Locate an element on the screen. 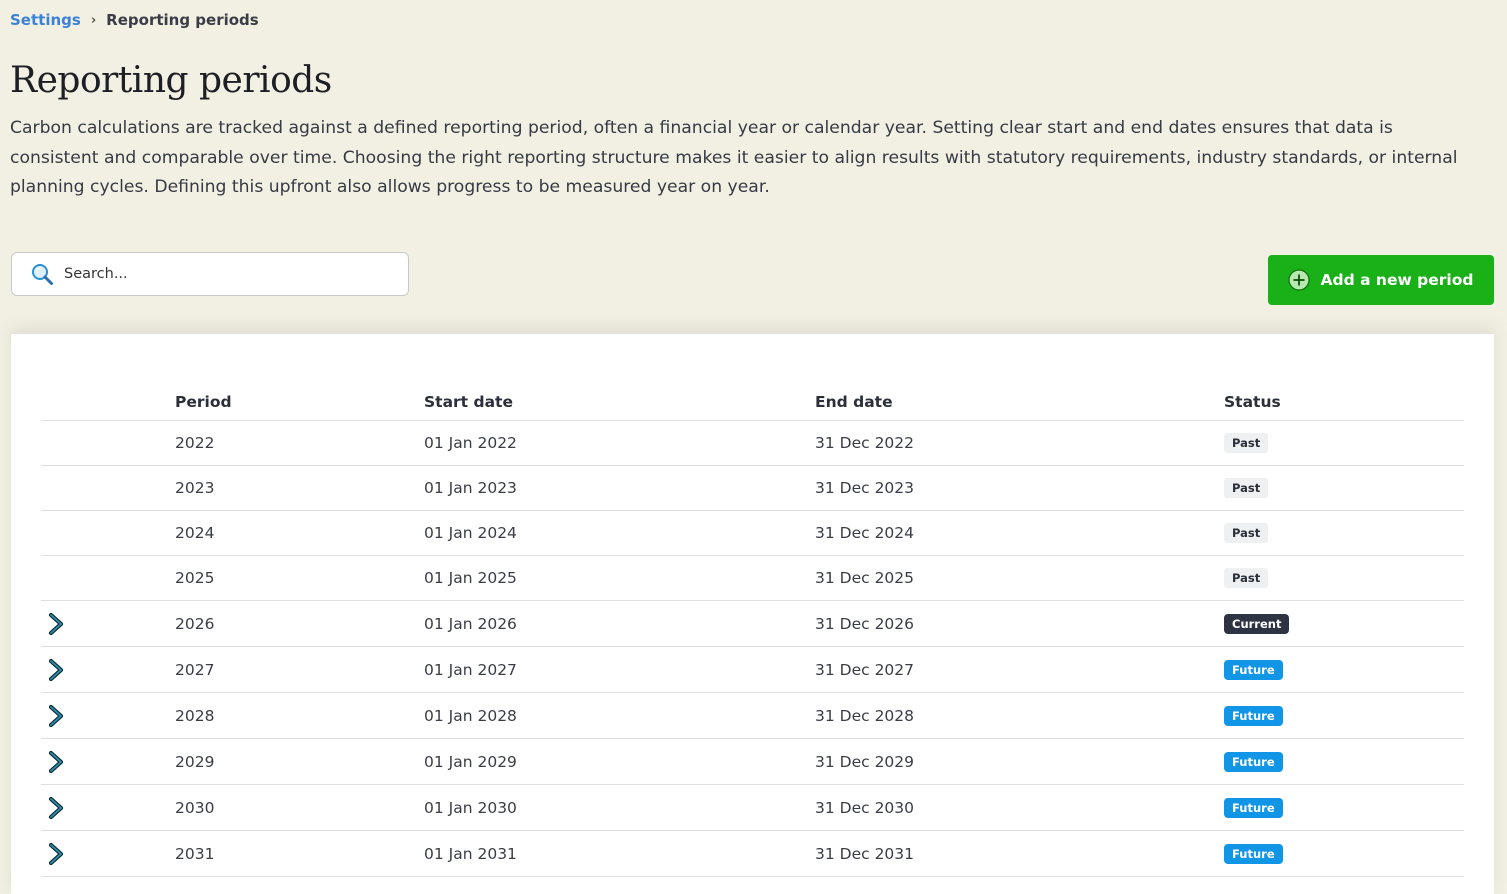 The height and width of the screenshot is (894, 1507). search-input is located at coordinates (224, 274).